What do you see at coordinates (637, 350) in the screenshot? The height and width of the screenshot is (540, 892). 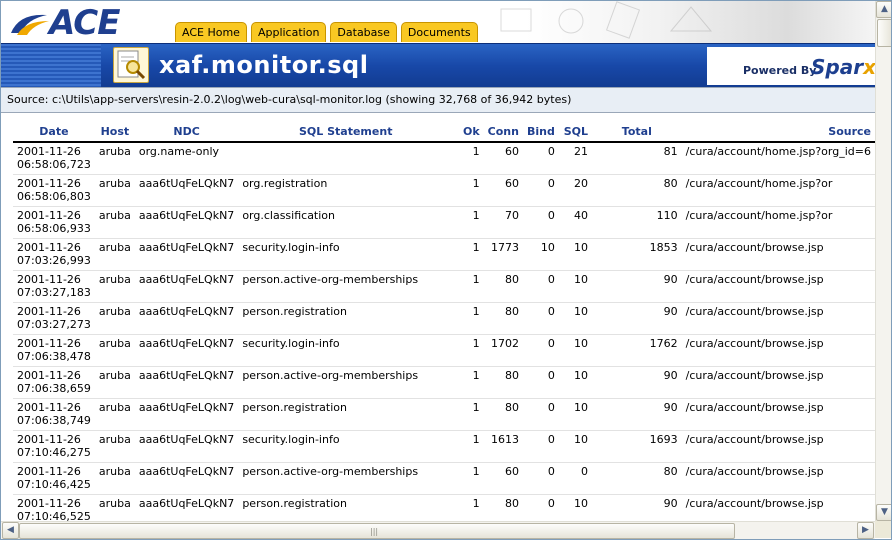 I see `cell-total: 1762` at bounding box center [637, 350].